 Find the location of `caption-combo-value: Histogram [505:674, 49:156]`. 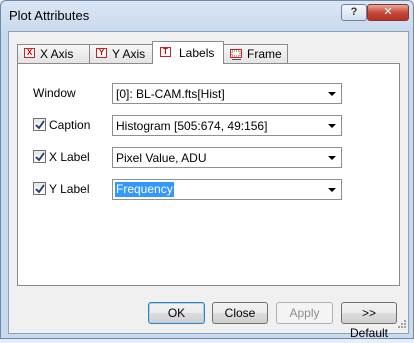

caption-combo-value: Histogram [505:674, 49:156] is located at coordinates (192, 126).